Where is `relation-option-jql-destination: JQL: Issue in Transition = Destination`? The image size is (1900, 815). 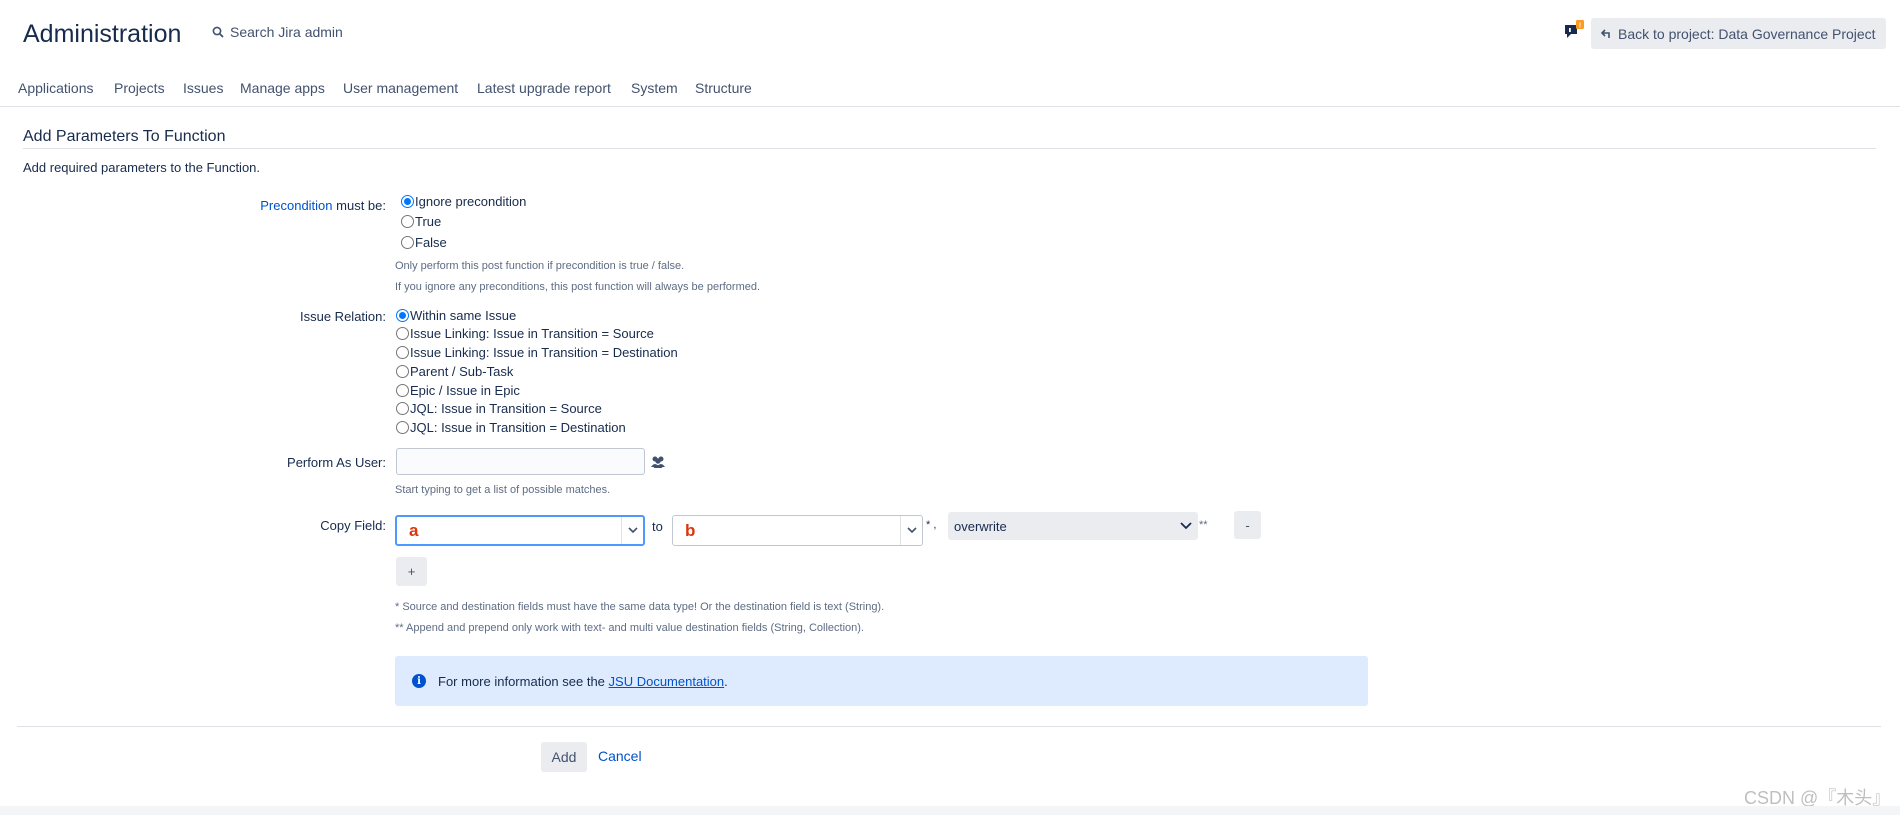
relation-option-jql-destination: JQL: Issue in Transition = Destination is located at coordinates (511, 427).